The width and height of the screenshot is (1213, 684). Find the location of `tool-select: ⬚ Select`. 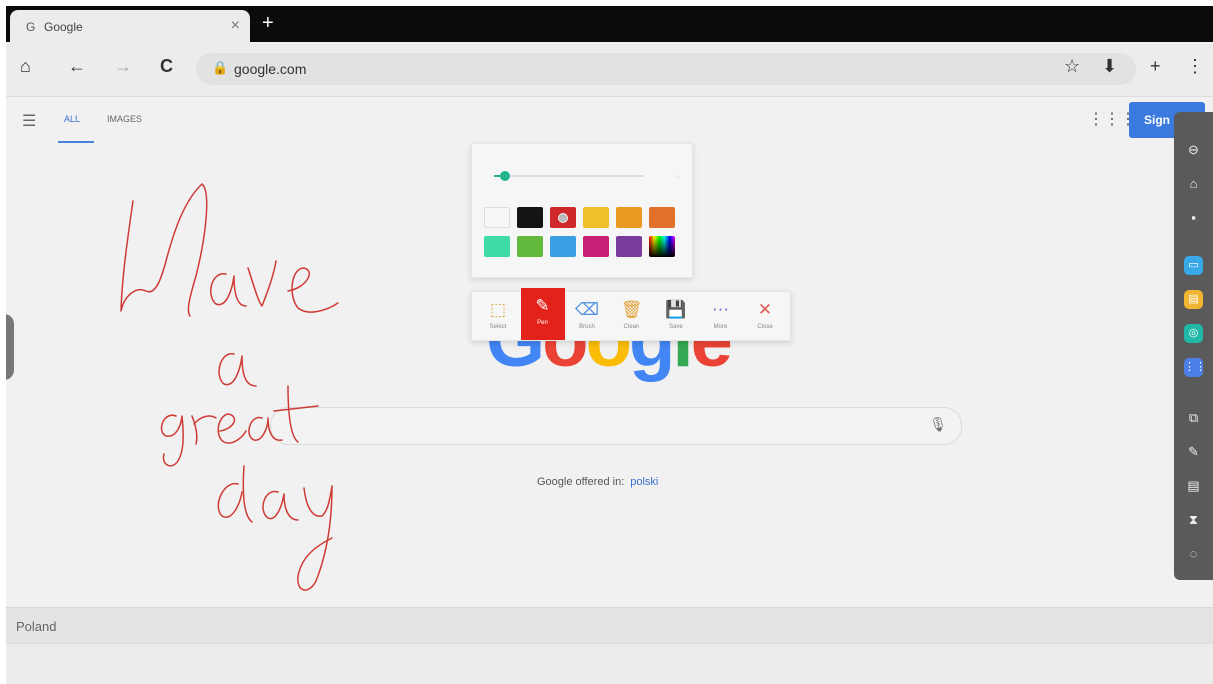

tool-select: ⬚ Select is located at coordinates (498, 316).